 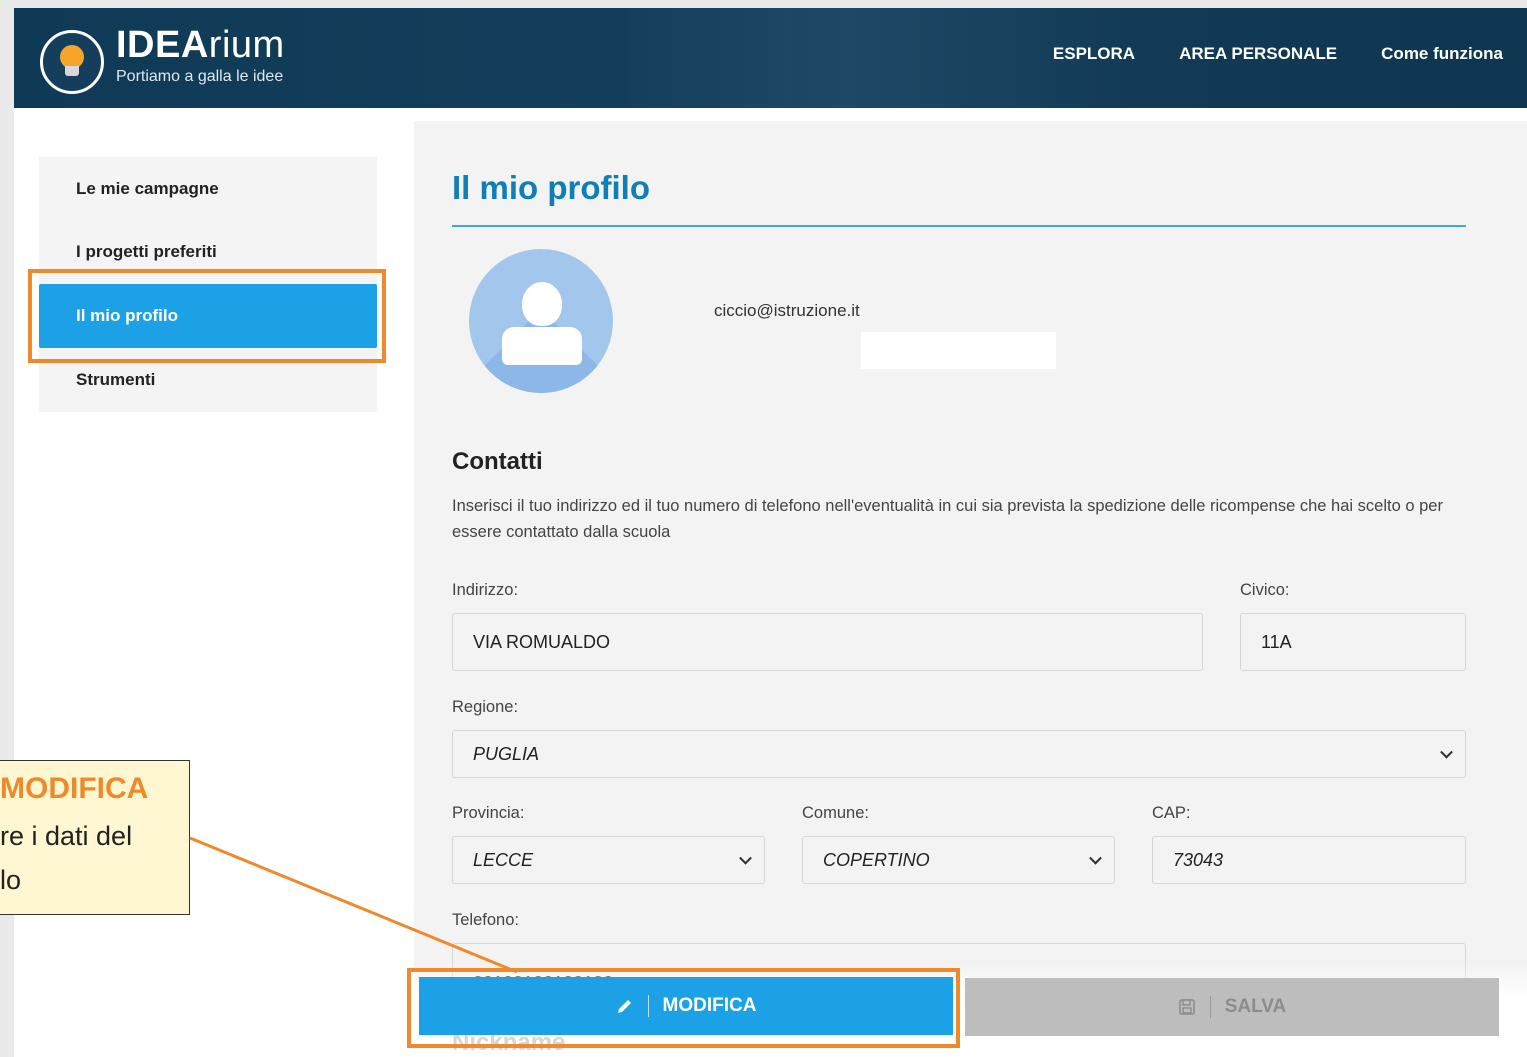 I want to click on nav-esplora: ESPLORA, so click(x=1096, y=54).